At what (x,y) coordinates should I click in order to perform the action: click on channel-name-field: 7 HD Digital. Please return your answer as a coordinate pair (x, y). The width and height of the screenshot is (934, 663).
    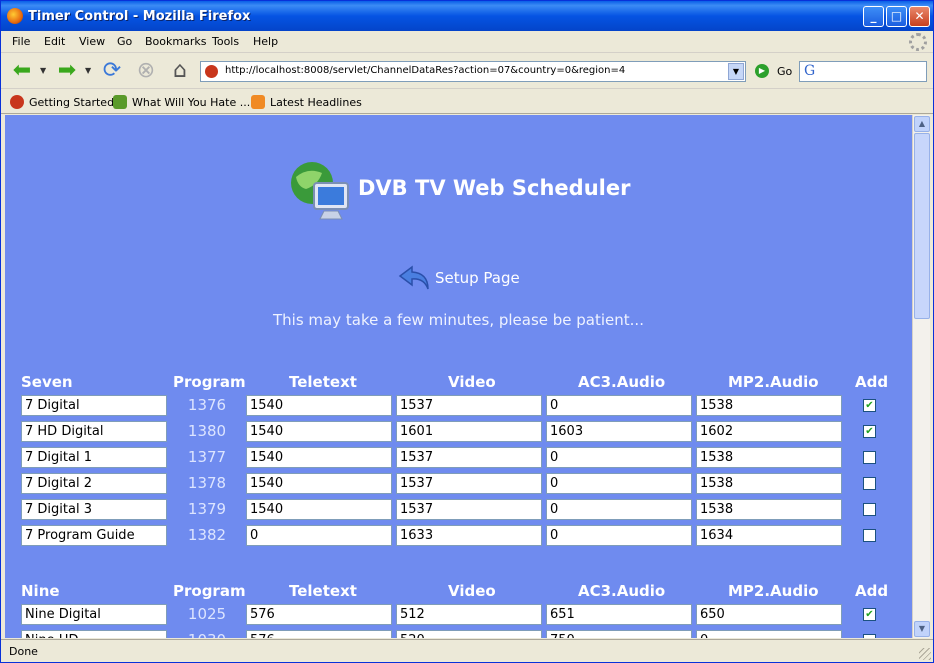
    Looking at the image, I should click on (94, 431).